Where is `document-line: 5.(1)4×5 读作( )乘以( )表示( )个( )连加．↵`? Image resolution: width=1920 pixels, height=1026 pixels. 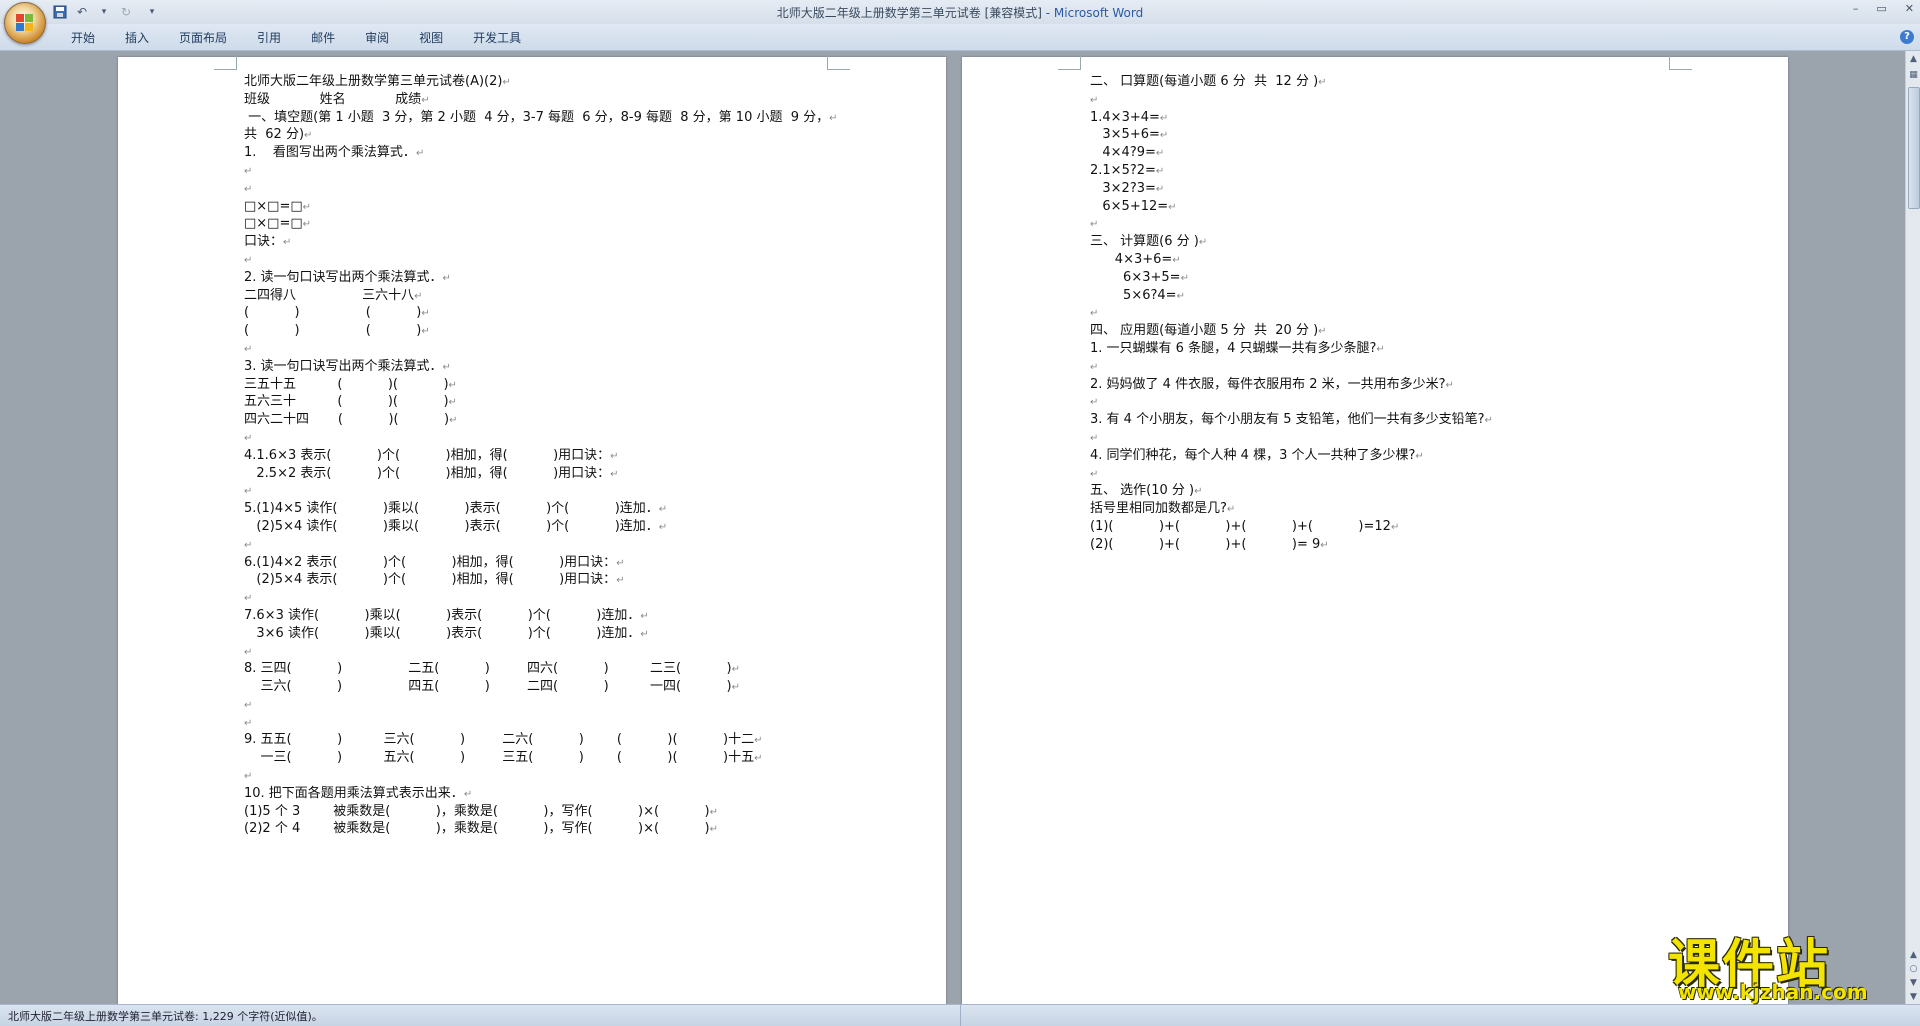
document-line: 5.(1)4×5 读作( )乘以( )表示( )个( )连加．↵ is located at coordinates (541, 509).